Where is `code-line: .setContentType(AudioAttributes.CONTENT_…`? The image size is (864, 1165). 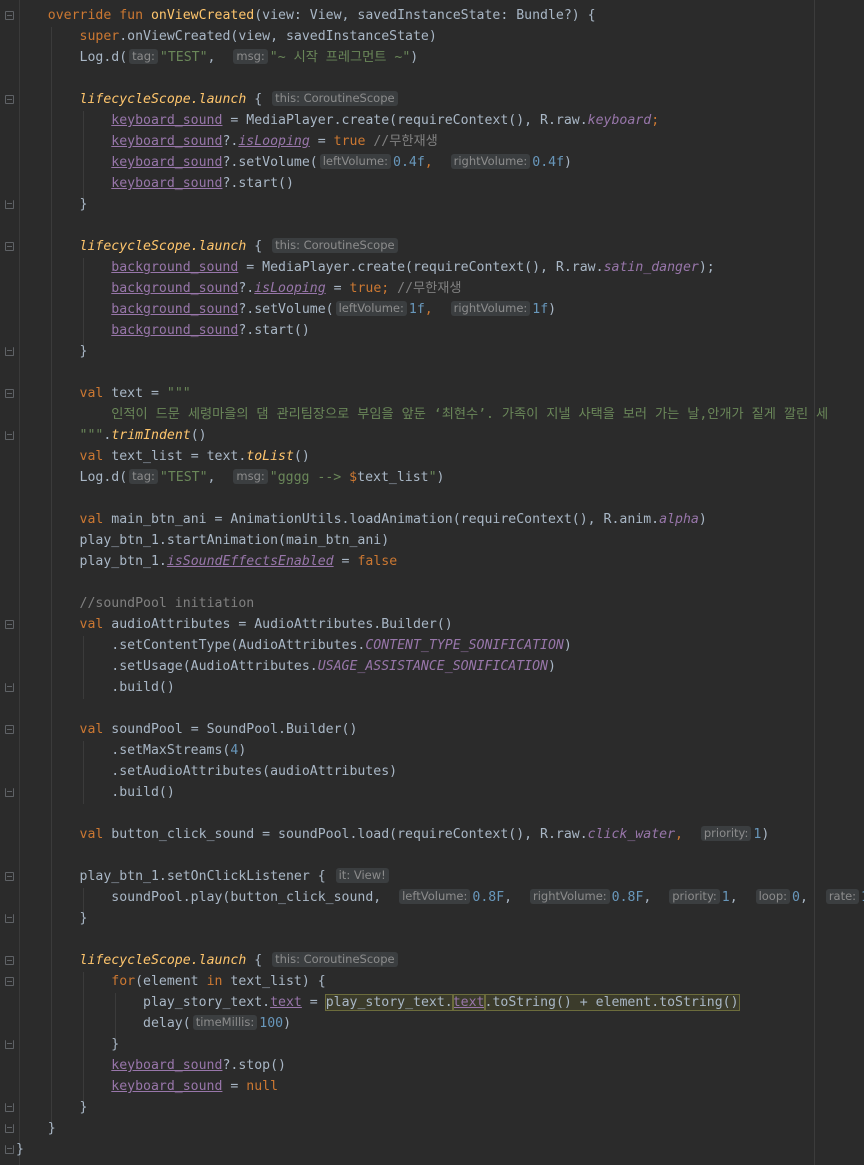
code-line: .setContentType(AudioAttributes.CONTENT_… is located at coordinates (294, 645).